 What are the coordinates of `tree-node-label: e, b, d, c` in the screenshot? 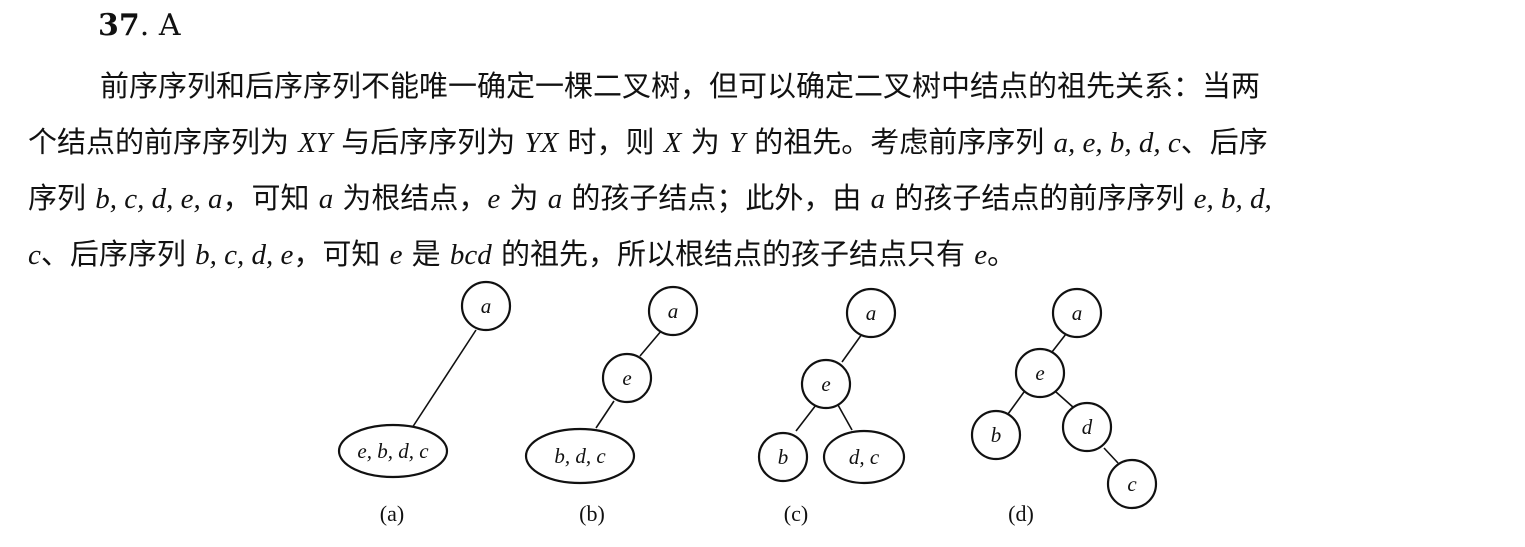 It's located at (393, 451).